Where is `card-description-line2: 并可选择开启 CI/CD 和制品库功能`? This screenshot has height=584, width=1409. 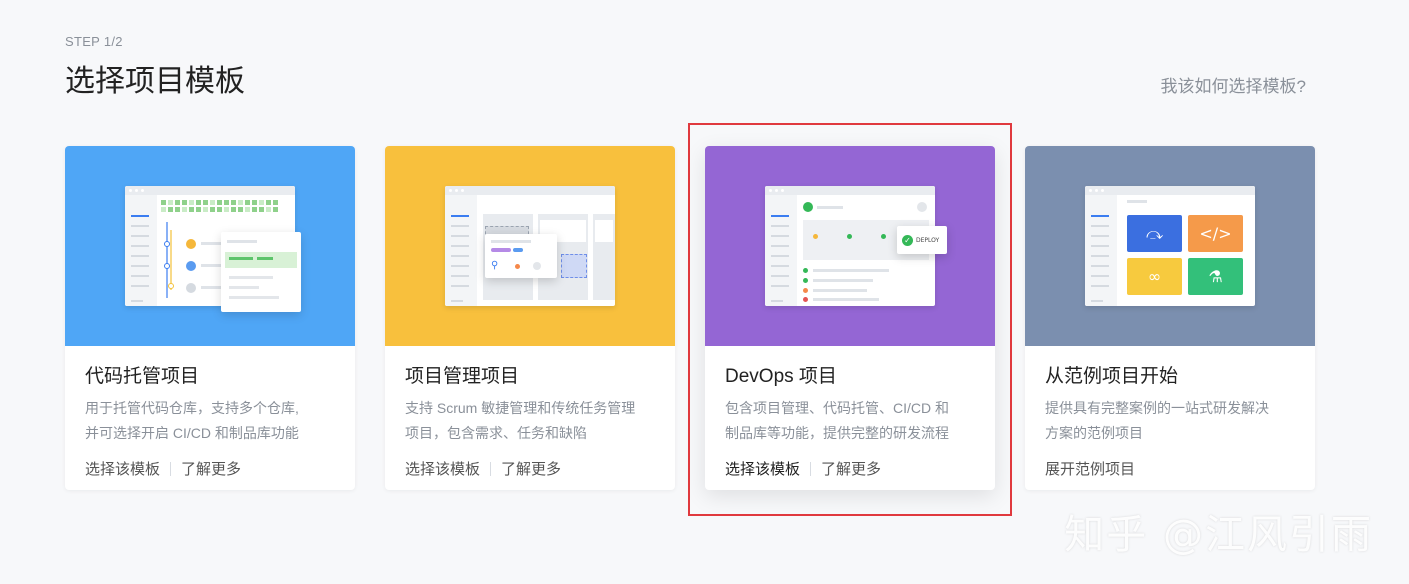
card-description-line2: 并可选择开启 CI/CD 和制品库功能 is located at coordinates (192, 433).